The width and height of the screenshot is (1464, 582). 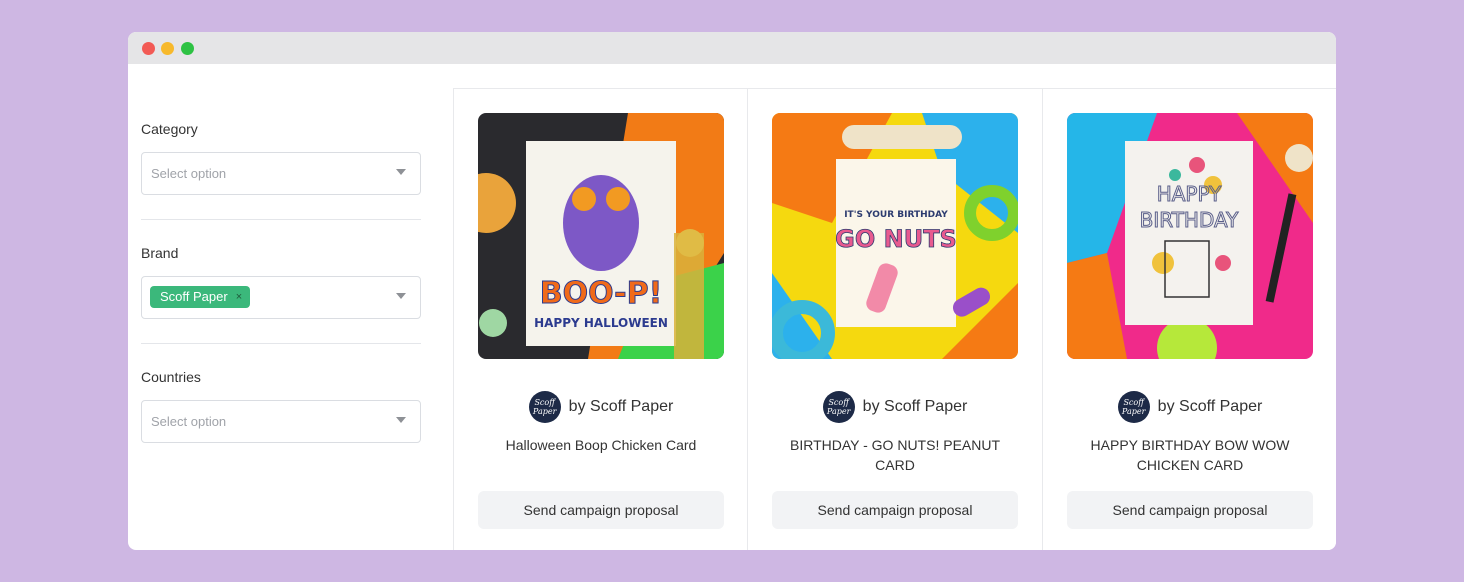 I want to click on birthday-nuts-card-image: IT'S YOUR BIRTHDAY GO NUTS, so click(x=895, y=236).